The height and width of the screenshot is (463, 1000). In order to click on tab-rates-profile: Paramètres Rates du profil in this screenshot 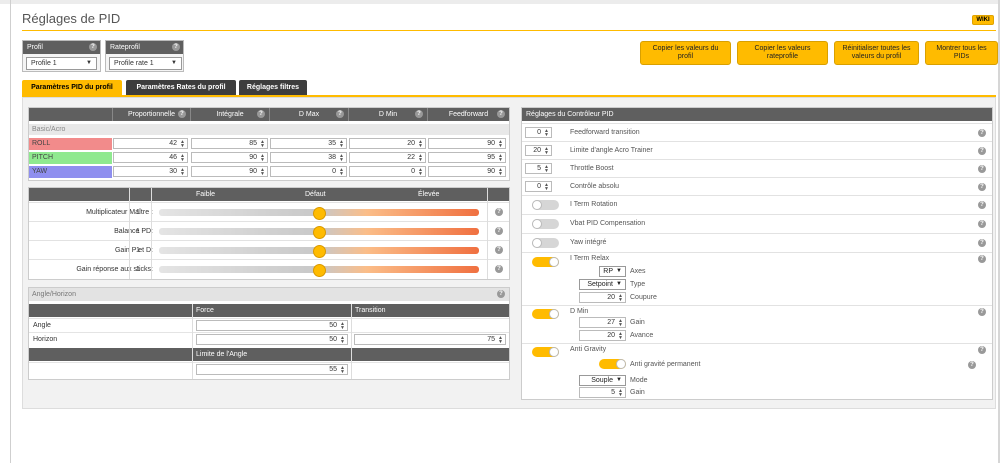, I will do `click(181, 87)`.